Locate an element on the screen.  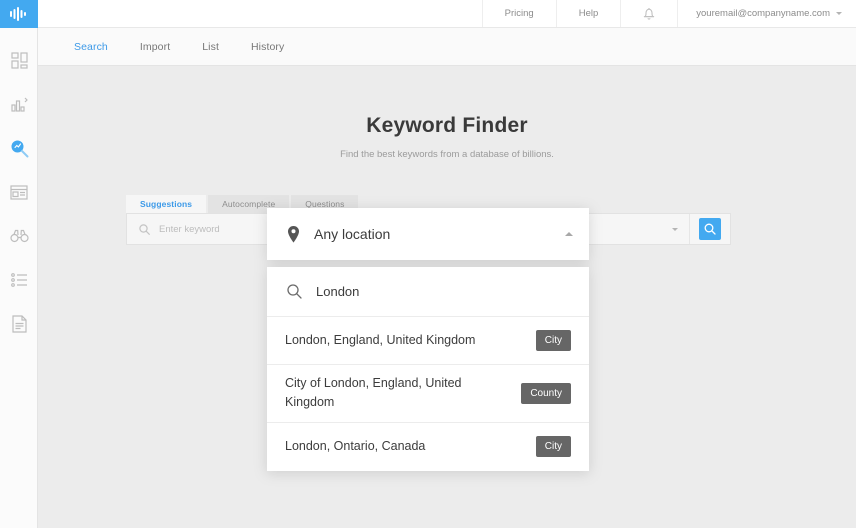
location-selected-label: Any location is located at coordinates (352, 234).